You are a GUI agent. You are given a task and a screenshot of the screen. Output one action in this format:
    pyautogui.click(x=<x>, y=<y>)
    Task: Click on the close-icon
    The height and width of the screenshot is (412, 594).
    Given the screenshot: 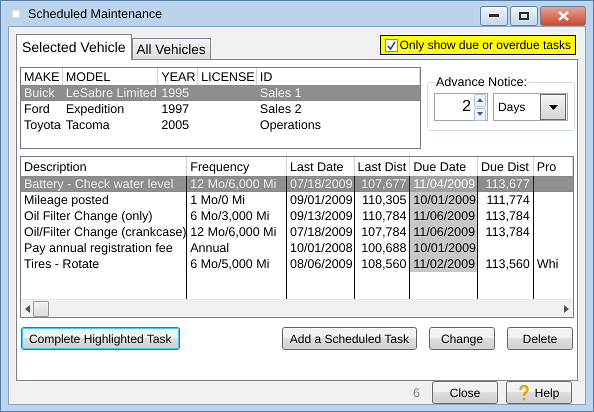 What is the action you would take?
    pyautogui.click(x=563, y=16)
    